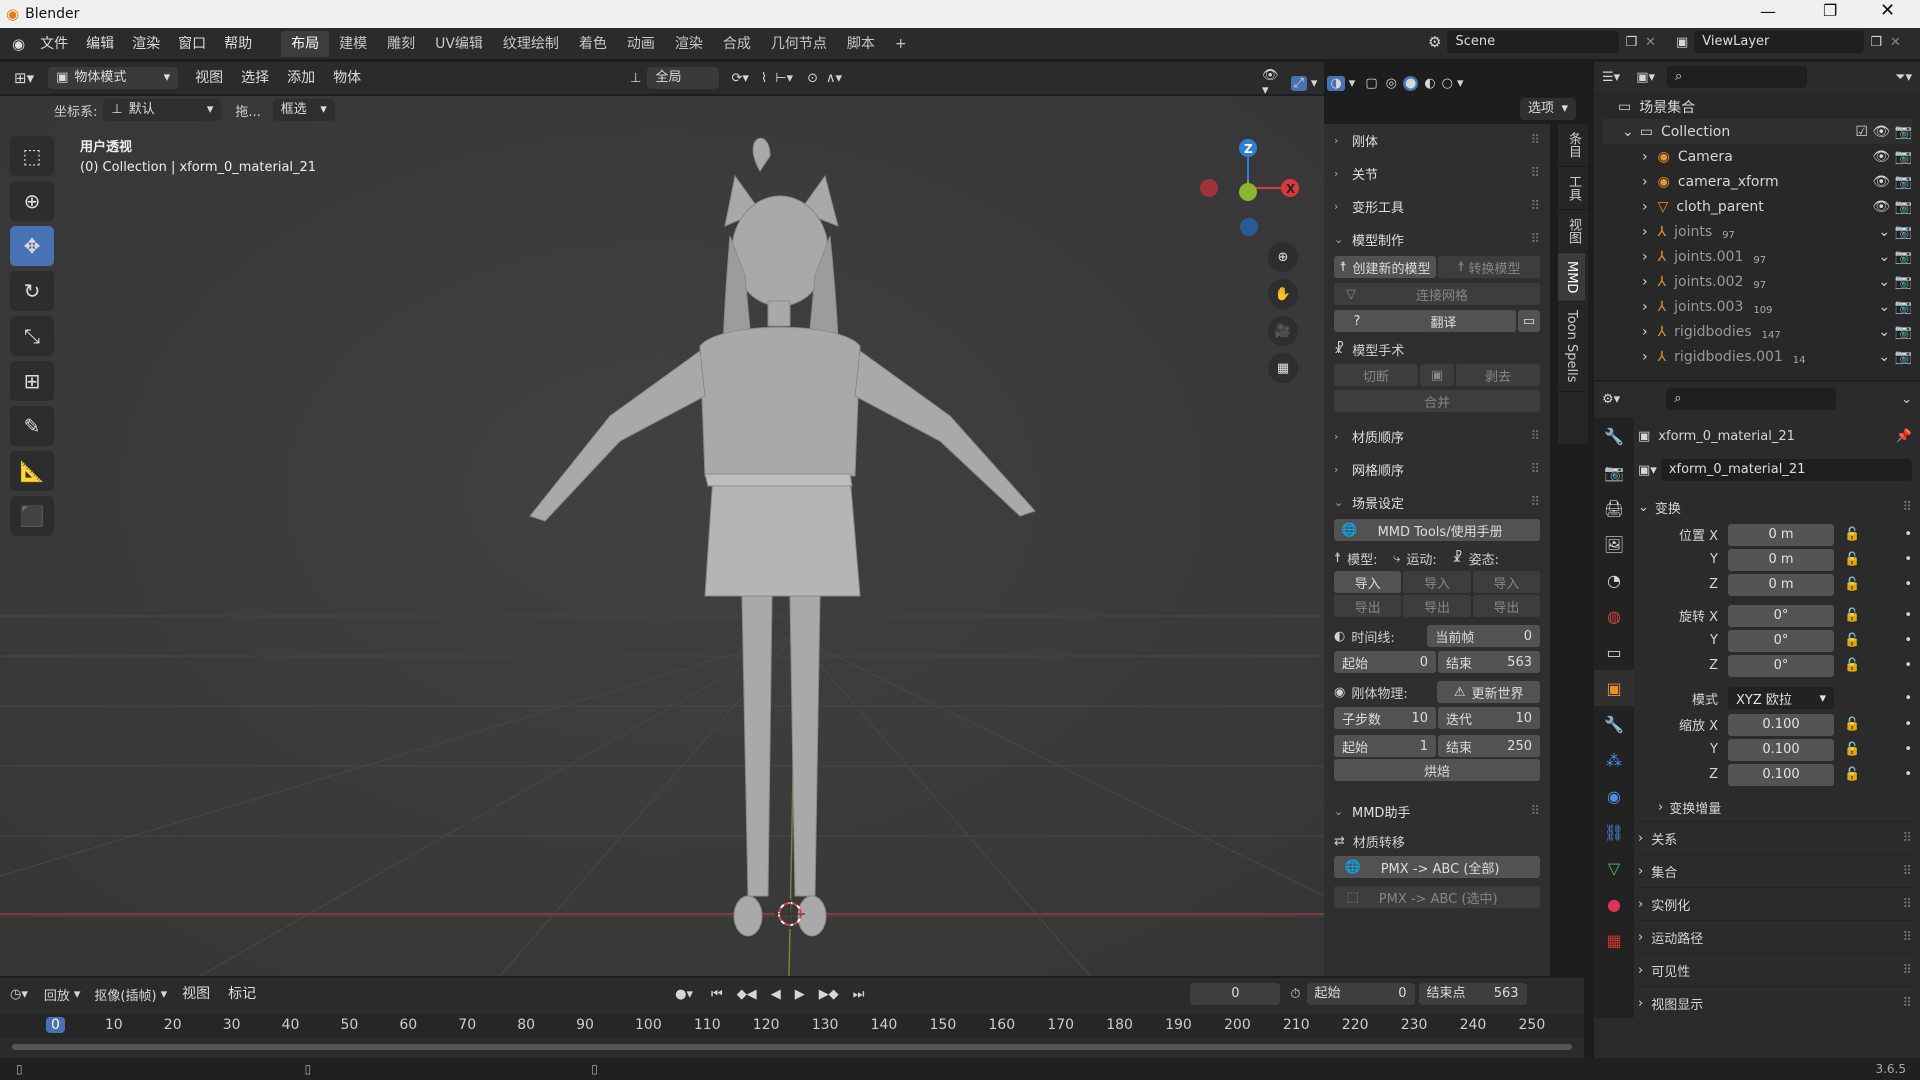 This screenshot has height=1080, width=1920. I want to click on prev-keyframe-icon: ◆◀, so click(747, 994).